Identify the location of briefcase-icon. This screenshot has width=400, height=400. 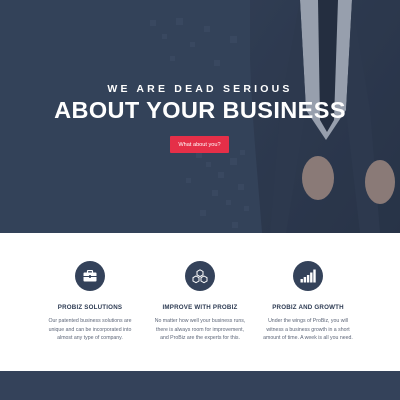
(90, 276).